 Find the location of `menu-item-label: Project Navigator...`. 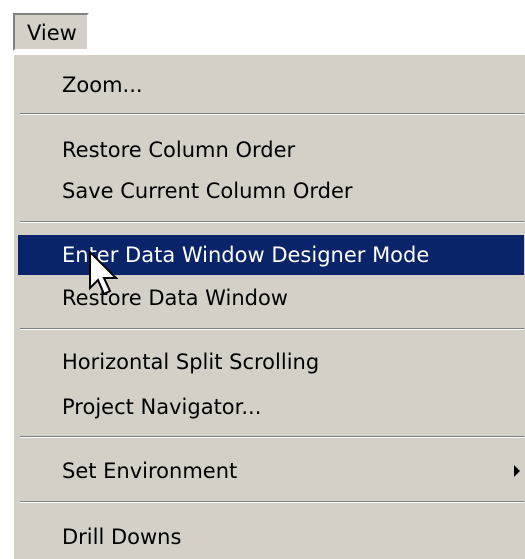

menu-item-label: Project Navigator... is located at coordinates (162, 407).